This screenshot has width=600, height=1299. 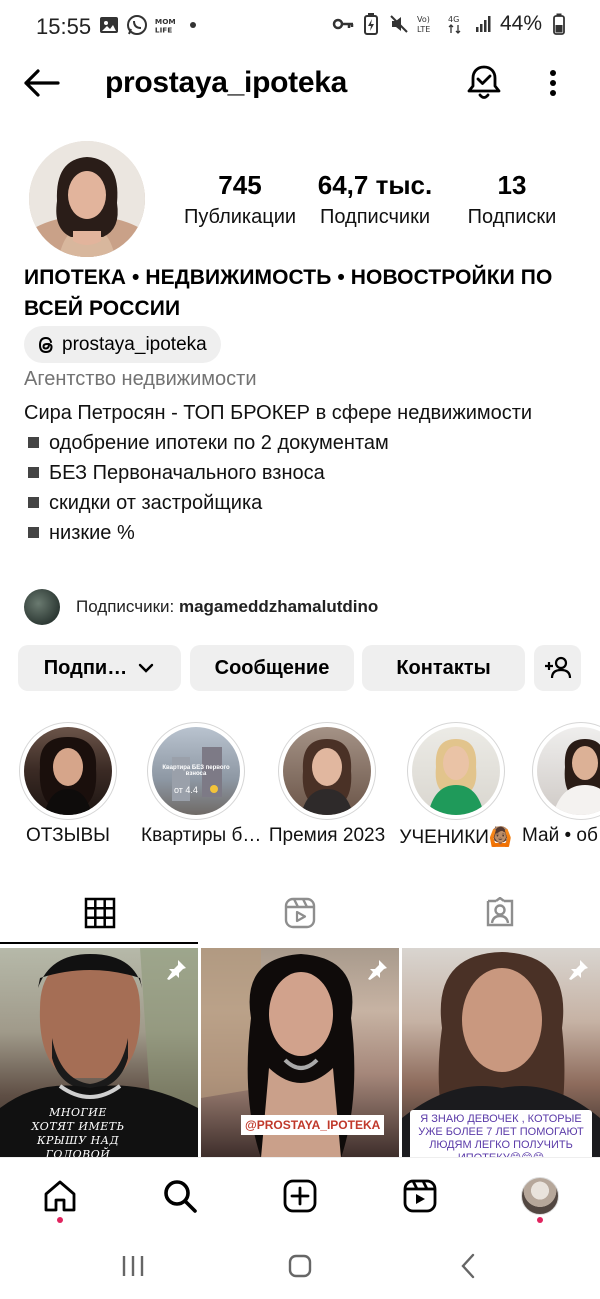 I want to click on highlight-item: Май • об, so click(x=561, y=784).